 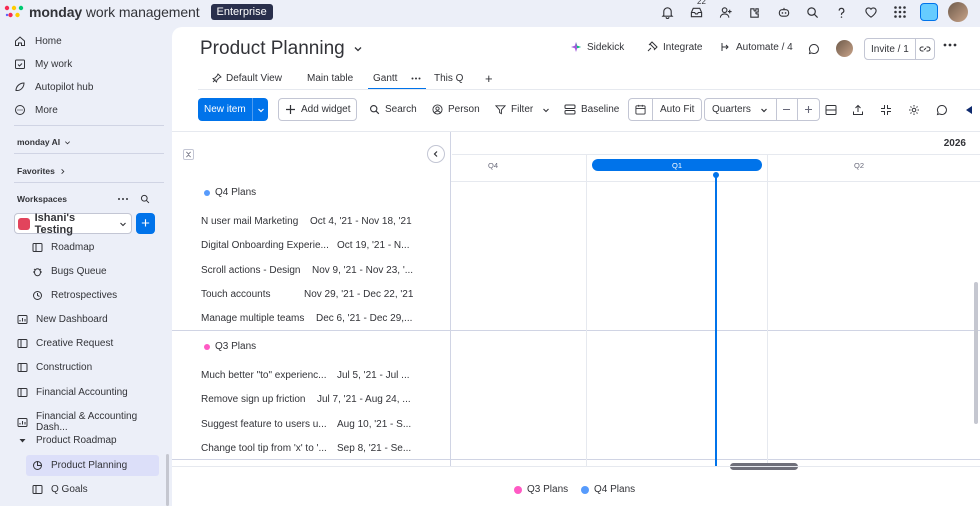 I want to click on export-icon, so click(x=858, y=109).